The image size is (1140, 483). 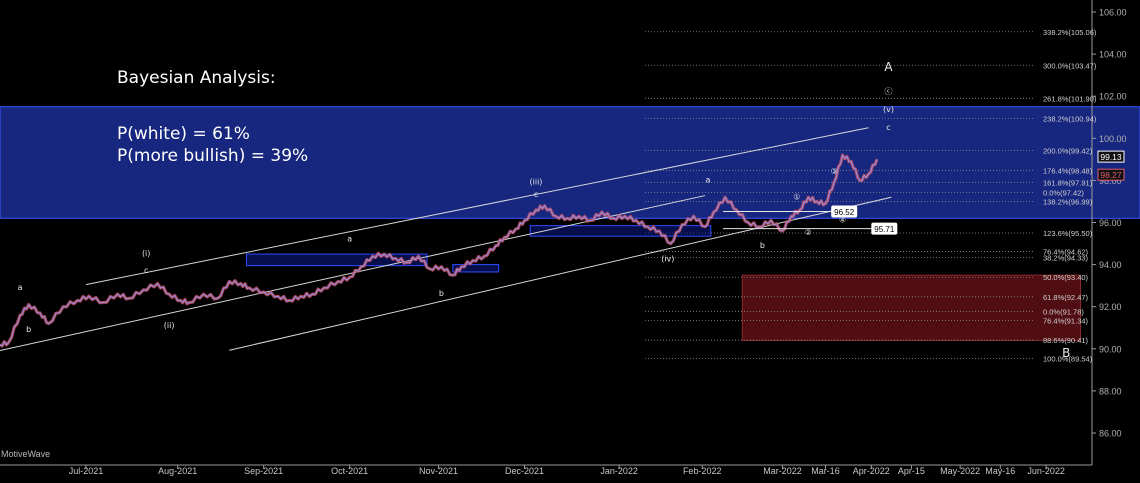 I want to click on x-tick-label: Apr-2022, so click(x=871, y=471).